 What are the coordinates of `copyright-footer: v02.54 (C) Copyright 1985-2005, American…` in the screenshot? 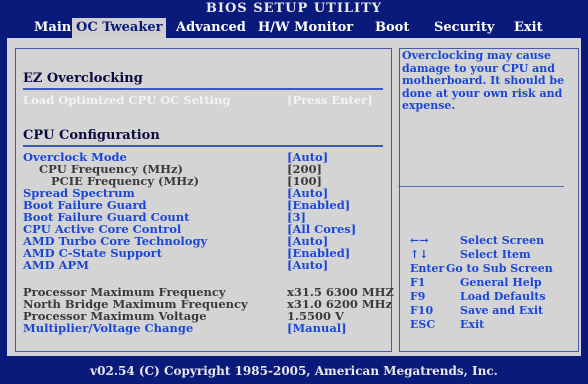 It's located at (294, 368).